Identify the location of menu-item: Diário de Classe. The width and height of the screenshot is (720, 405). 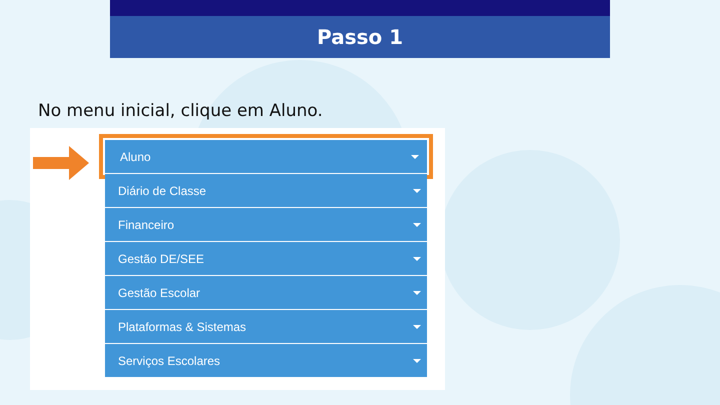
(266, 190).